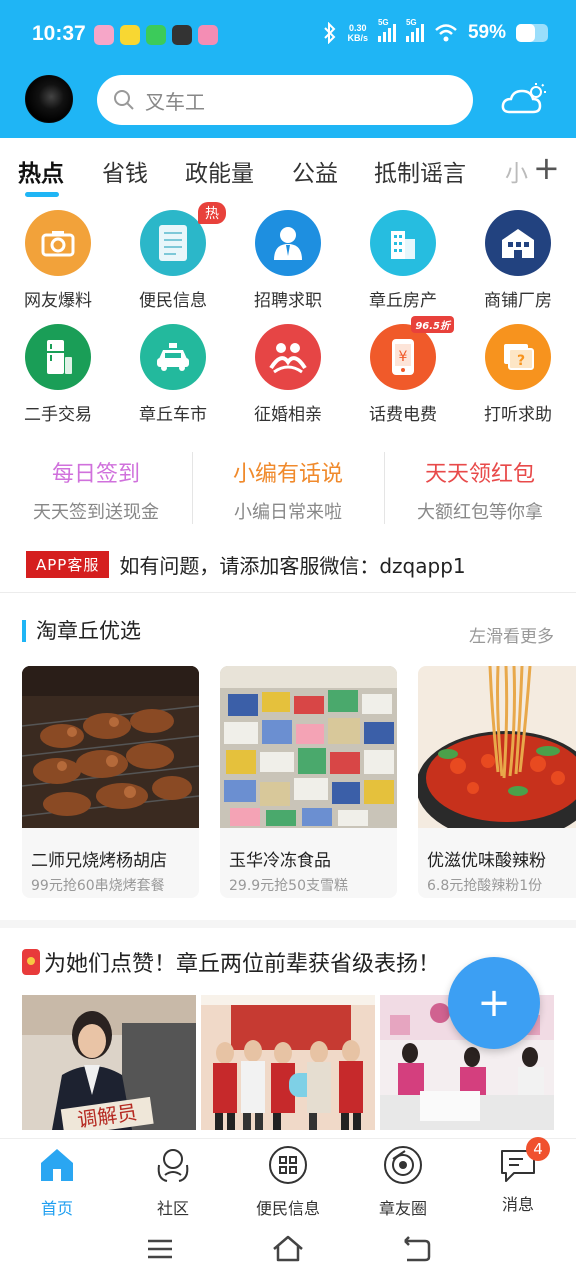 Image resolution: width=576 pixels, height=1280 pixels. I want to click on grid-item-bianmin: 热 便民信息, so click(173, 261).